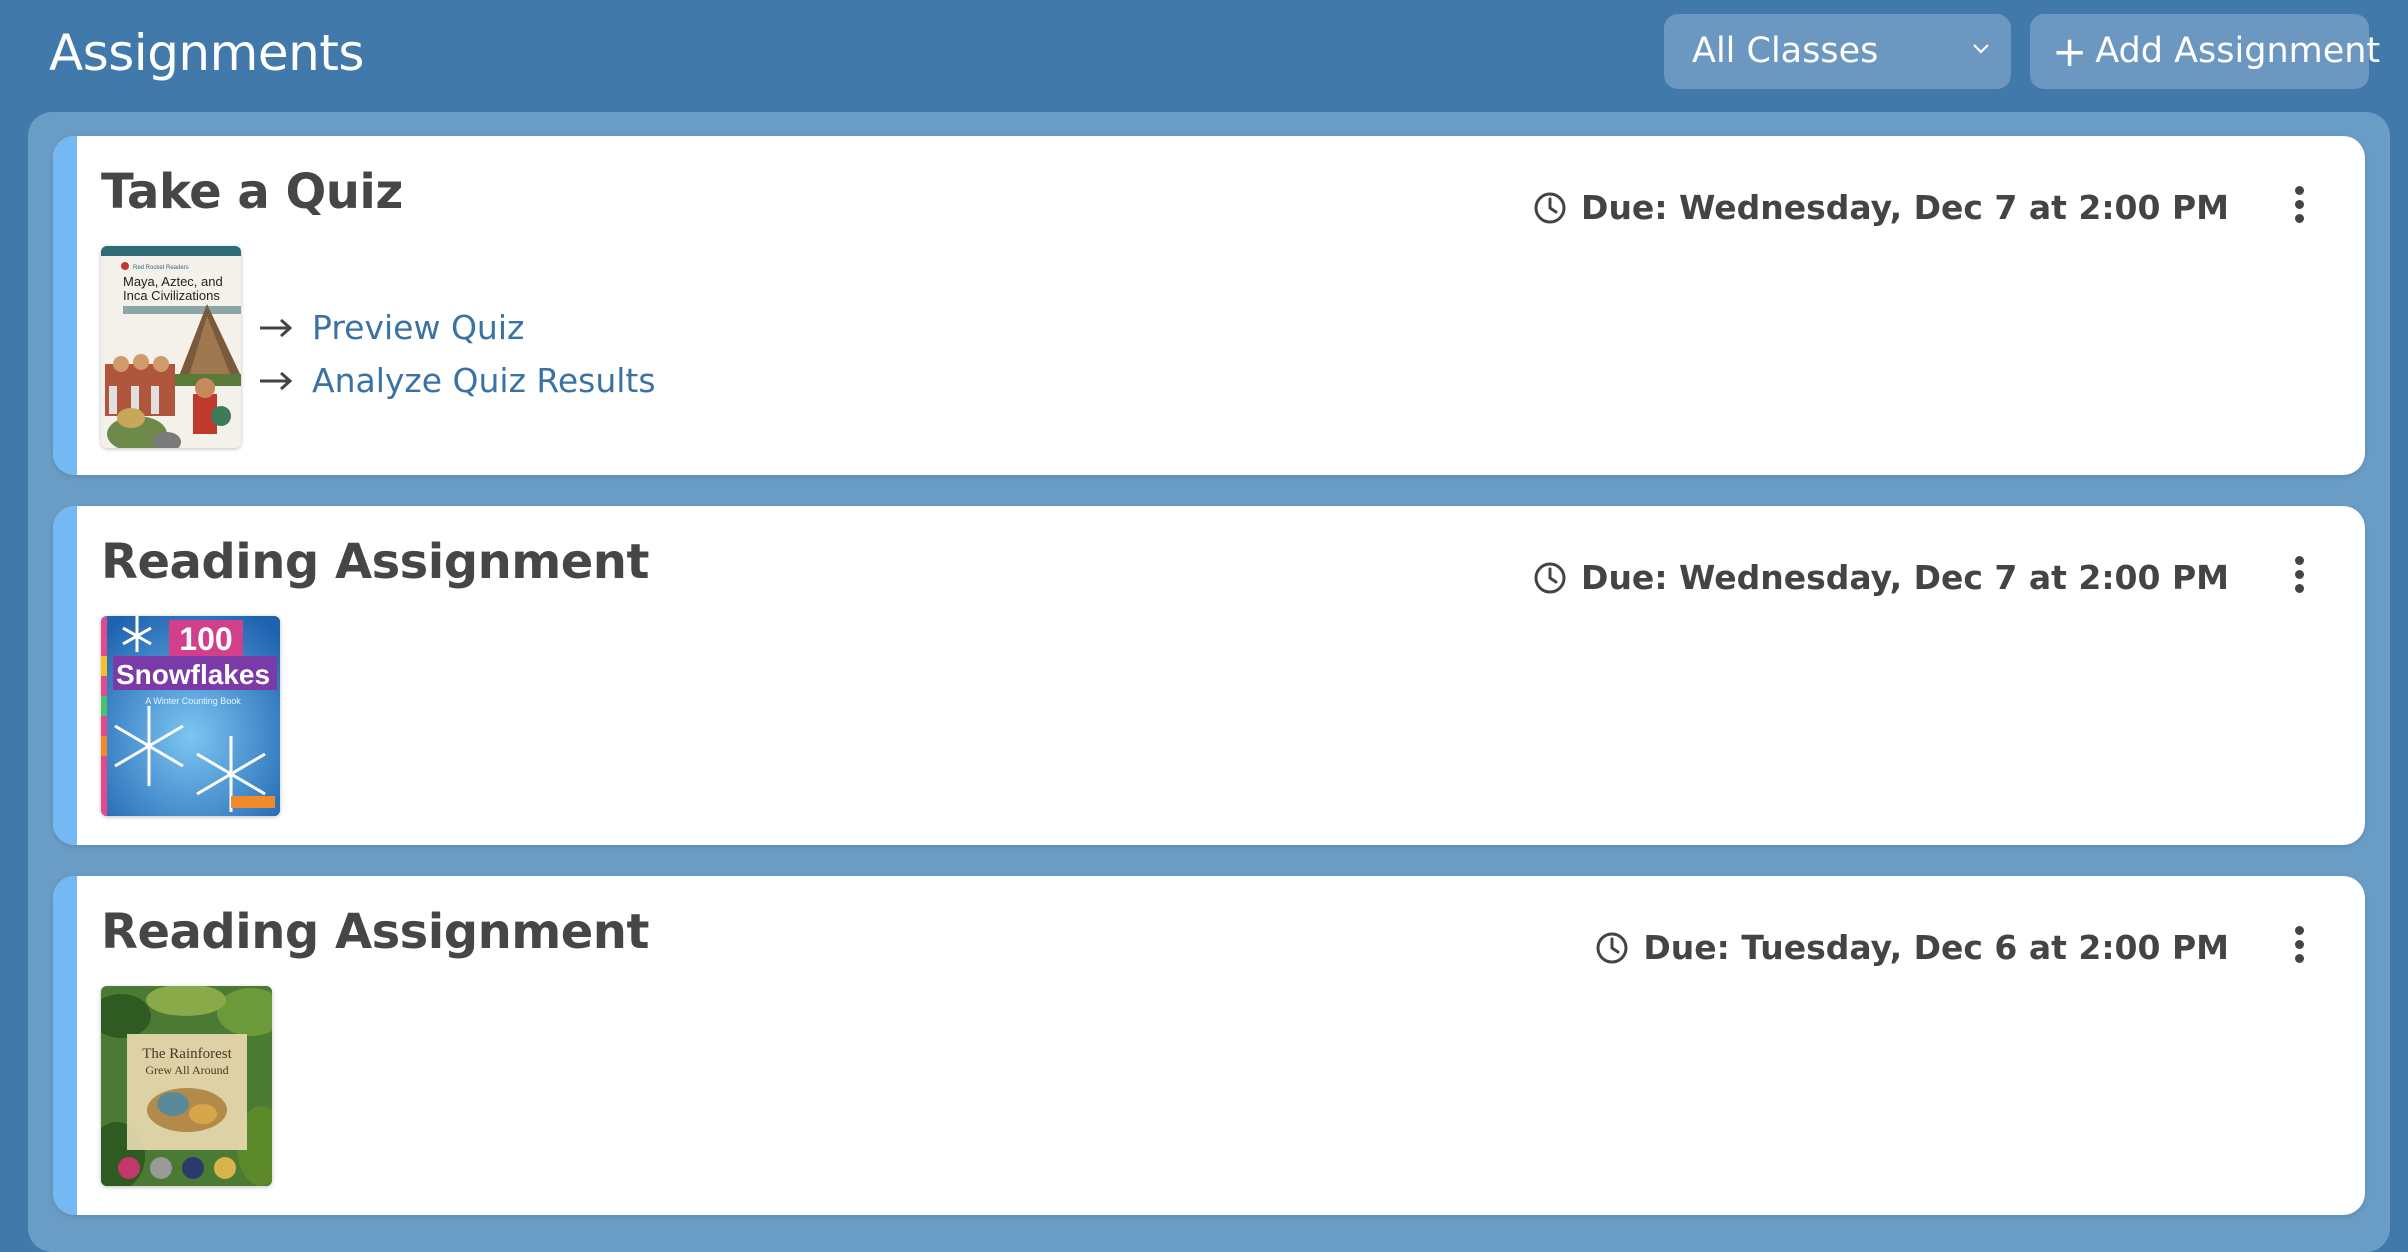 The image size is (2408, 1252). What do you see at coordinates (193, 701) in the screenshot?
I see `cover-subtitle: A Winter Counting Book` at bounding box center [193, 701].